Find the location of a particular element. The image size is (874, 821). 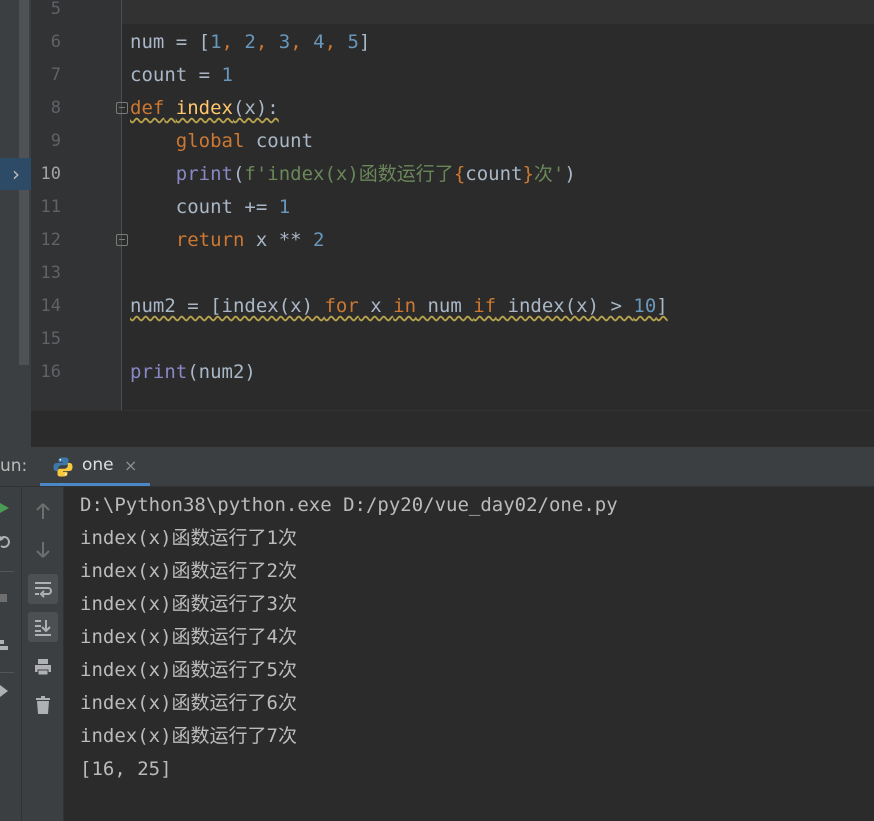

line-number: 8 is located at coordinates (55, 108).